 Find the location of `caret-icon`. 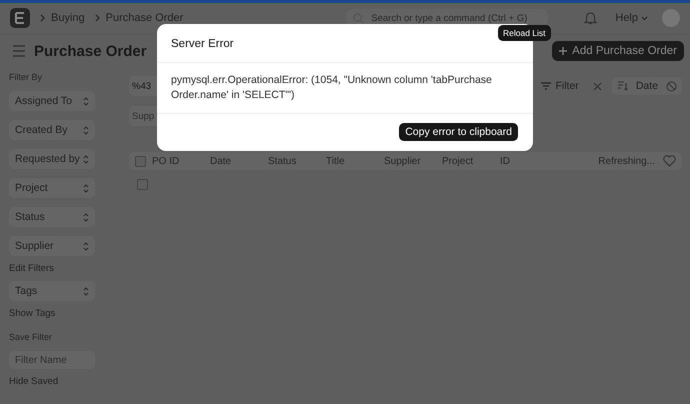

caret-icon is located at coordinates (644, 18).